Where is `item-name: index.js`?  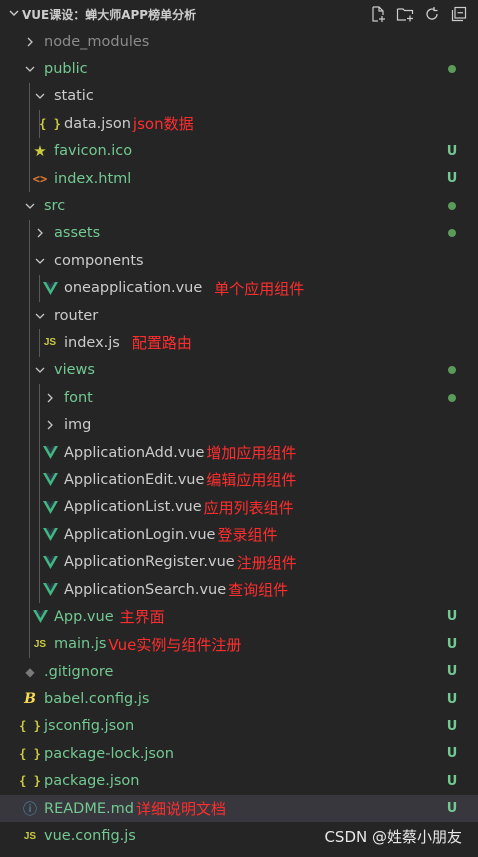
item-name: index.js is located at coordinates (92, 342).